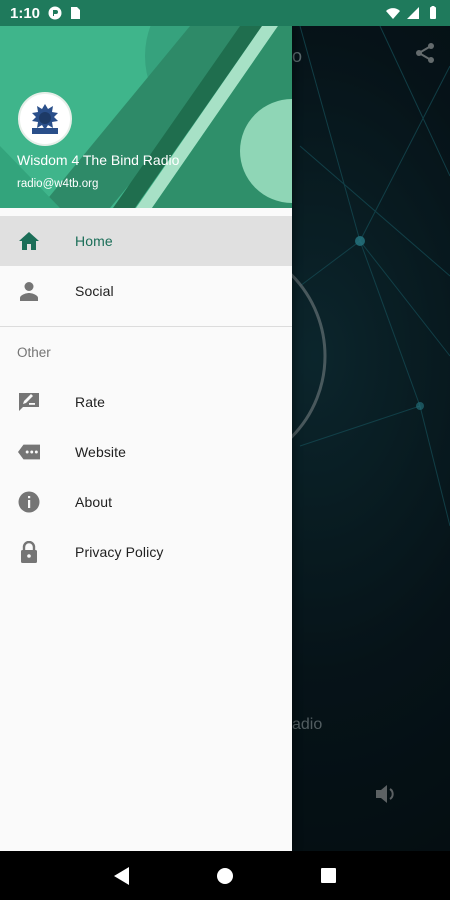 Image resolution: width=450 pixels, height=900 pixels. What do you see at coordinates (94, 291) in the screenshot?
I see `menu-item-label: Social` at bounding box center [94, 291].